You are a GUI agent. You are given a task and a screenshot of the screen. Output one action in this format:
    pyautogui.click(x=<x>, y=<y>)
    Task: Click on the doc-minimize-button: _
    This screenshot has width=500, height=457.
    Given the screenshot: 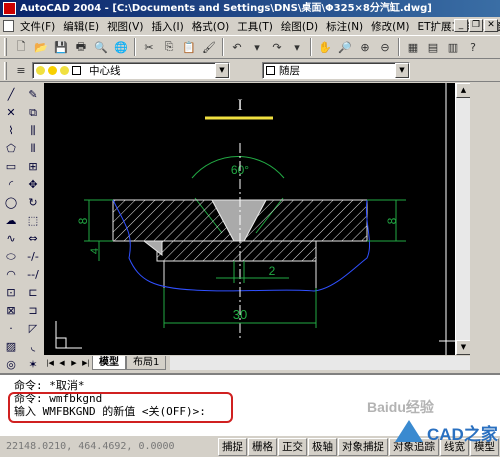 What is the action you would take?
    pyautogui.click(x=461, y=25)
    